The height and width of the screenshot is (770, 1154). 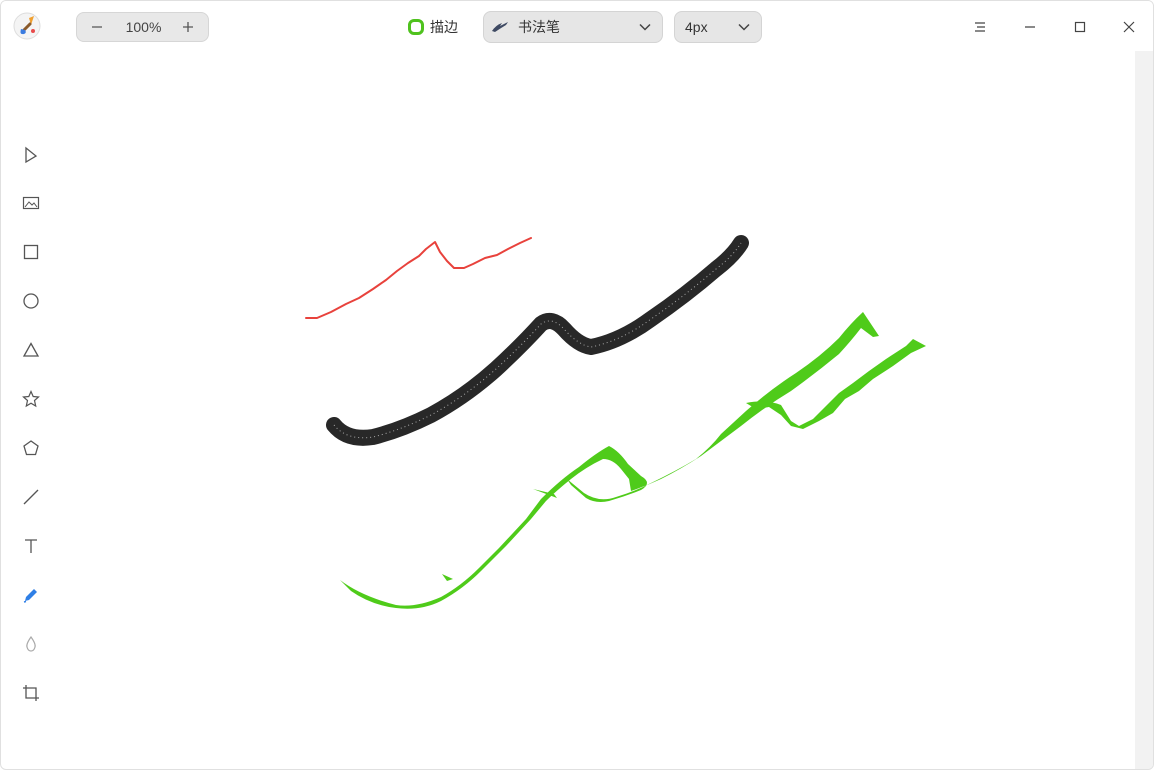 I want to click on minus-icon, so click(x=97, y=27).